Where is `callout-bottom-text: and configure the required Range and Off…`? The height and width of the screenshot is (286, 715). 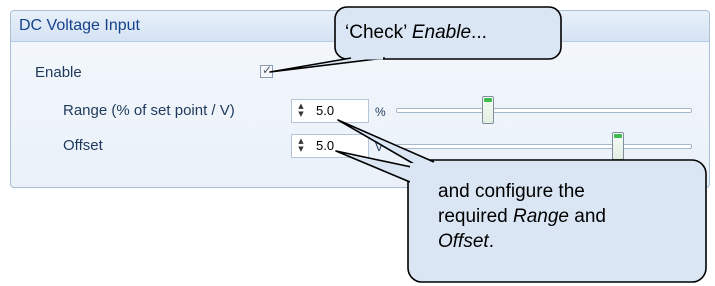 callout-bottom-text: and configure the required Range and Off… is located at coordinates (522, 216).